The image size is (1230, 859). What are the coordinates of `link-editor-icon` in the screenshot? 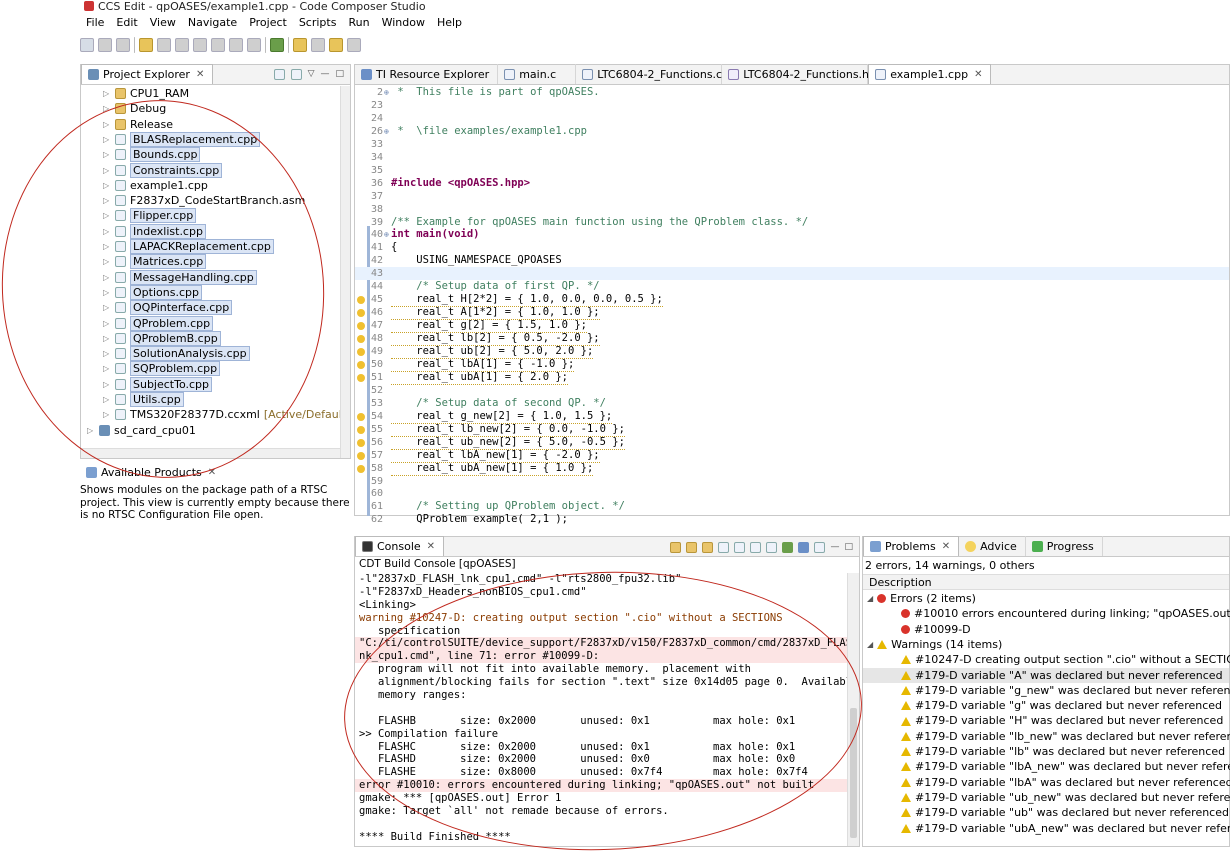 It's located at (296, 74).